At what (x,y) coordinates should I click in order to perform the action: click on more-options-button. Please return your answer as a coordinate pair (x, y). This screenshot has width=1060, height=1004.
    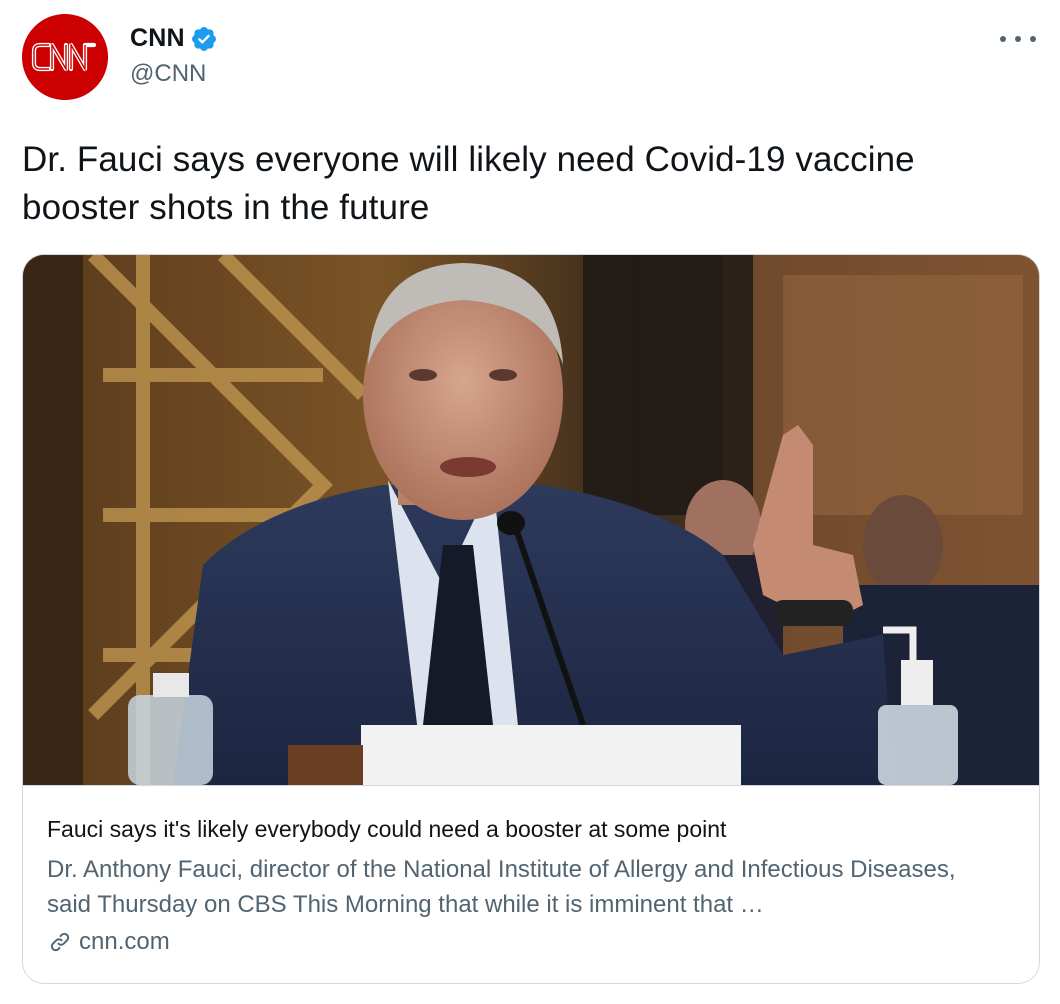
    Looking at the image, I should click on (1018, 39).